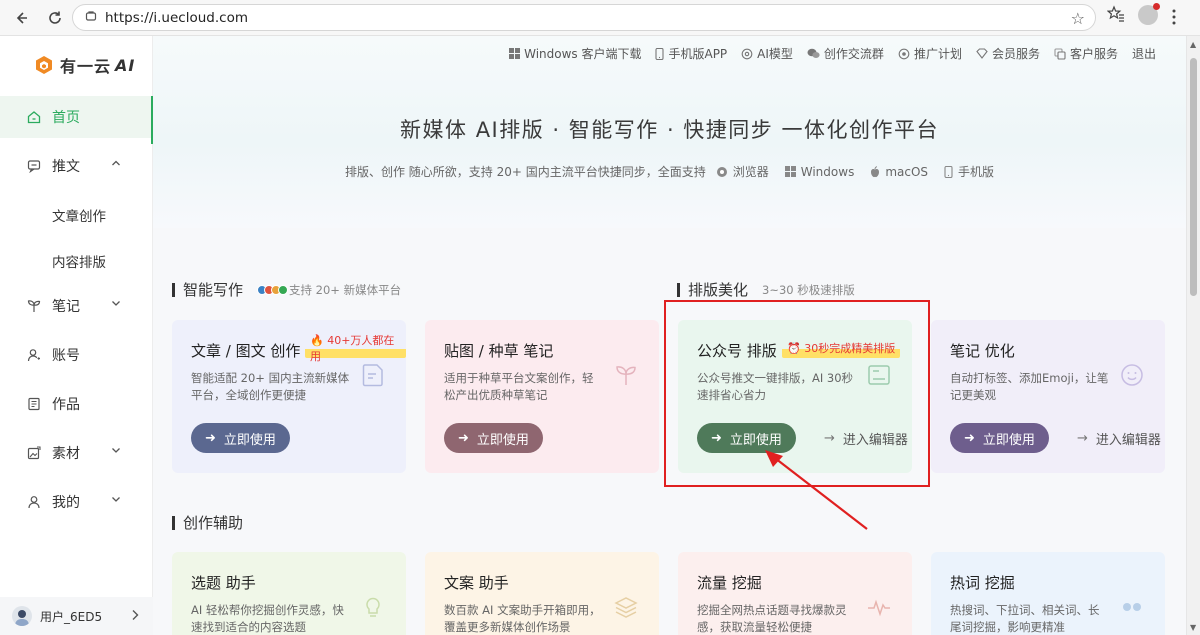  What do you see at coordinates (982, 53) in the screenshot?
I see `vip-icon` at bounding box center [982, 53].